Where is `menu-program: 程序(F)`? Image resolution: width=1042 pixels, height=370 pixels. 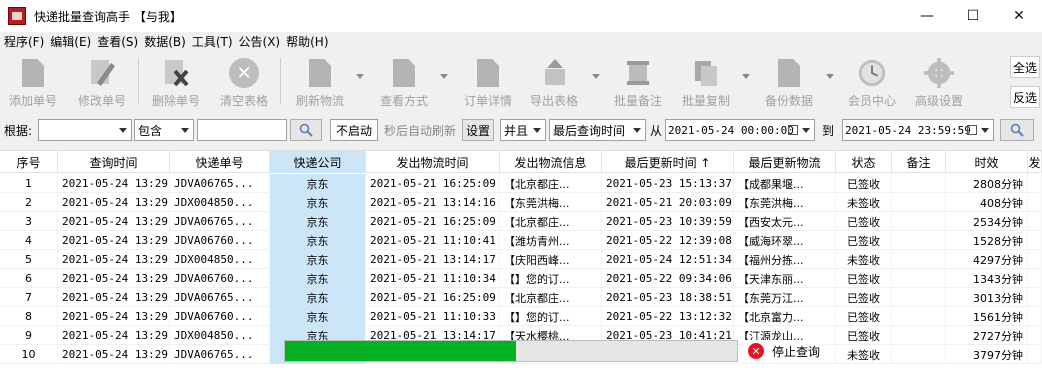 menu-program: 程序(F) is located at coordinates (24, 41).